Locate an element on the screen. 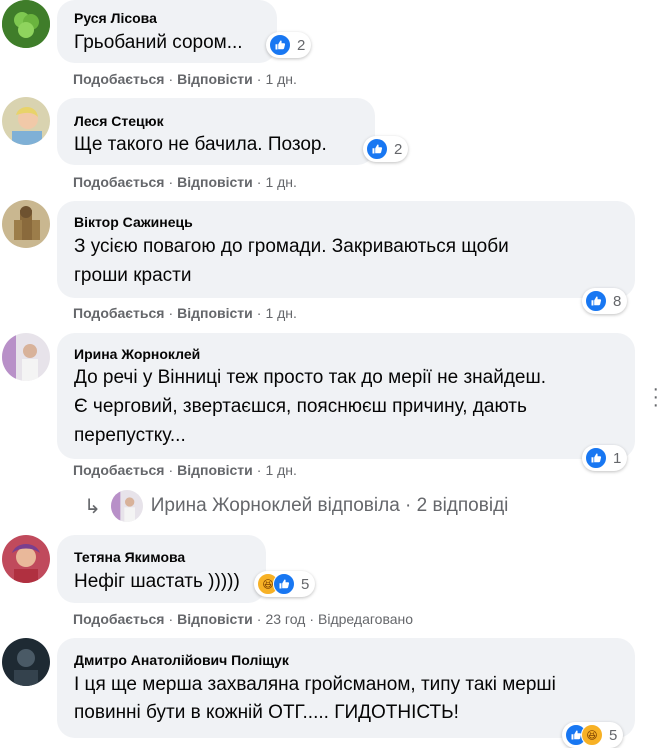  comment-author: Руся Лісова is located at coordinates (115, 18).